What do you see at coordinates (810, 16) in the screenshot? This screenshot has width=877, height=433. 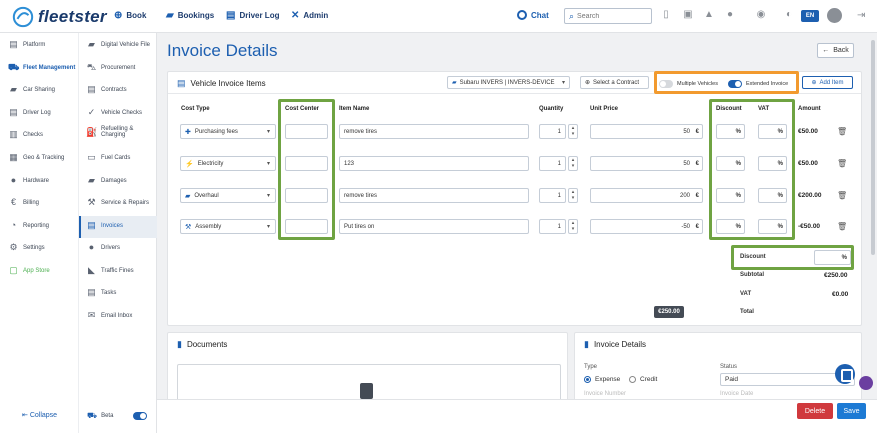 I see `language-badge: EN` at bounding box center [810, 16].